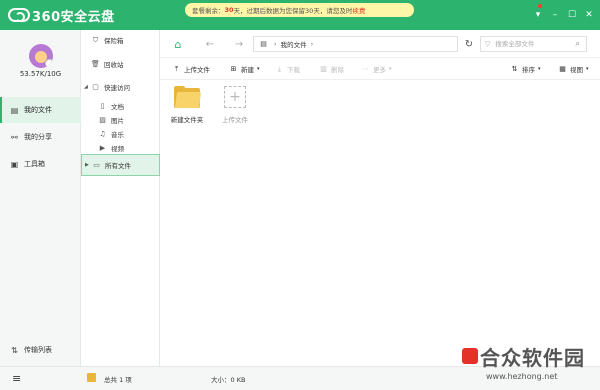  What do you see at coordinates (114, 65) in the screenshot?
I see `tree-item-label: 回收站` at bounding box center [114, 65].